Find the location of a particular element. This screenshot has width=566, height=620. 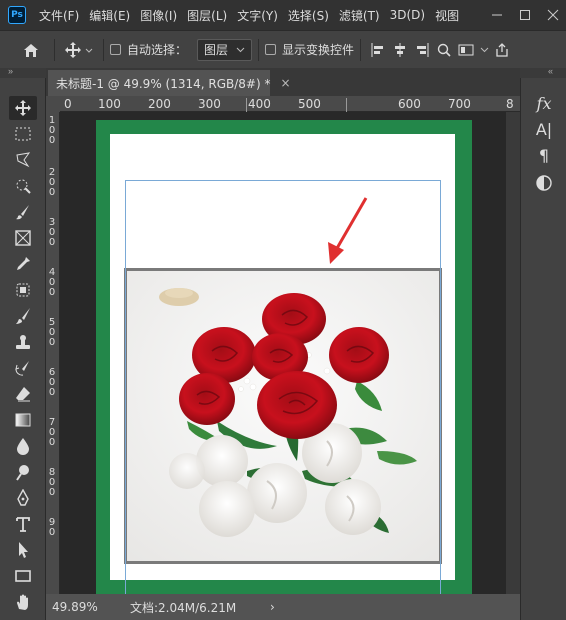

menu-type: 文字(Y) is located at coordinates (257, 15).